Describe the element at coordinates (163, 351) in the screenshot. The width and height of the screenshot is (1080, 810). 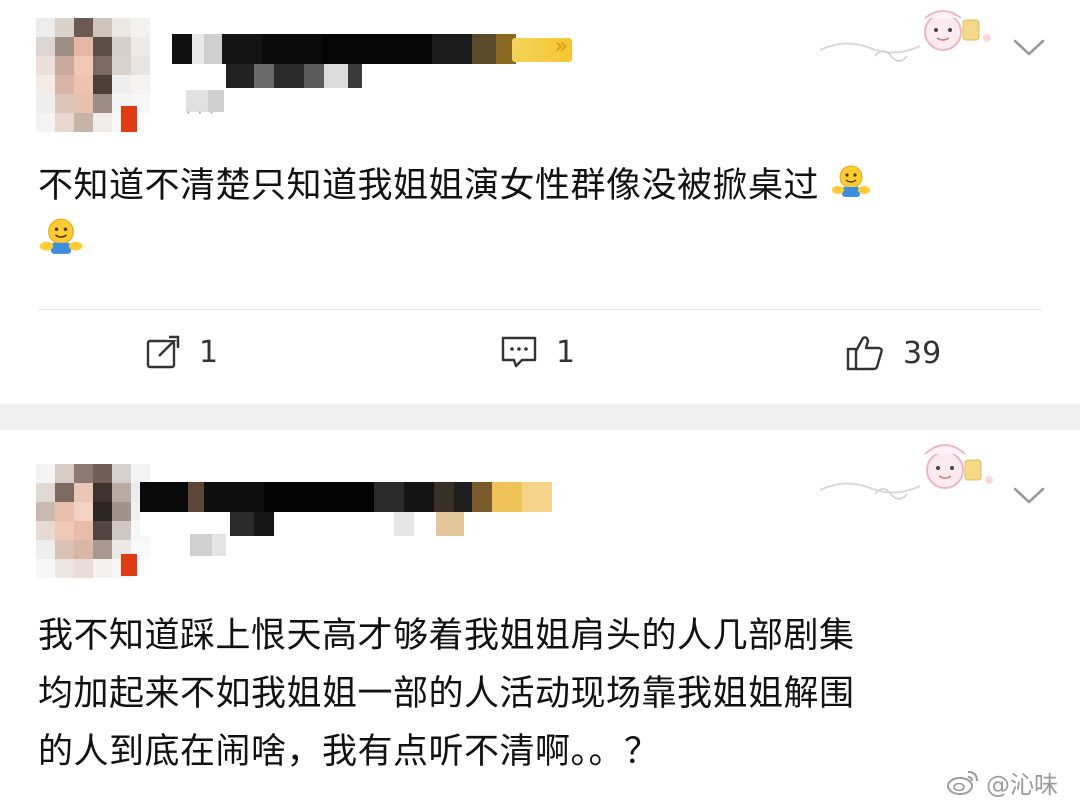
I see `repost-icon` at that location.